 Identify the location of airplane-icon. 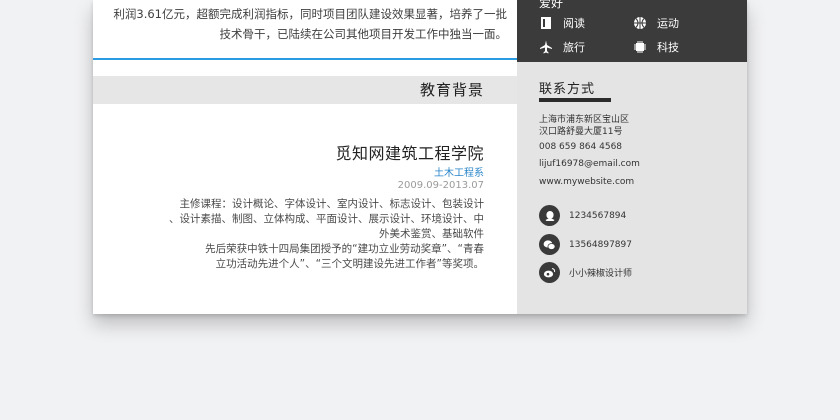
(546, 47).